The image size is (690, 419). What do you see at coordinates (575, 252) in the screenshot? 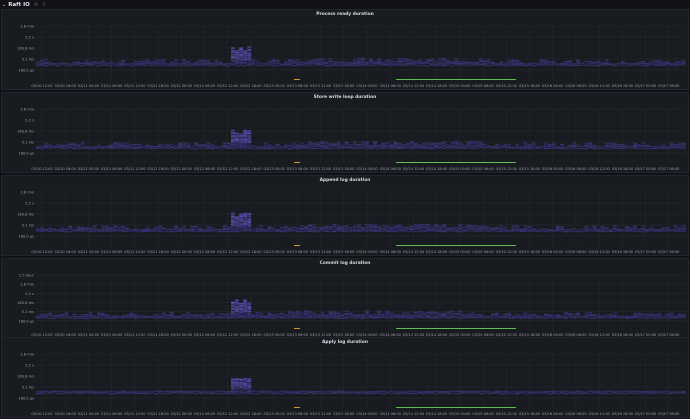
I see `x-tick-label: 03/16 06:00` at bounding box center [575, 252].